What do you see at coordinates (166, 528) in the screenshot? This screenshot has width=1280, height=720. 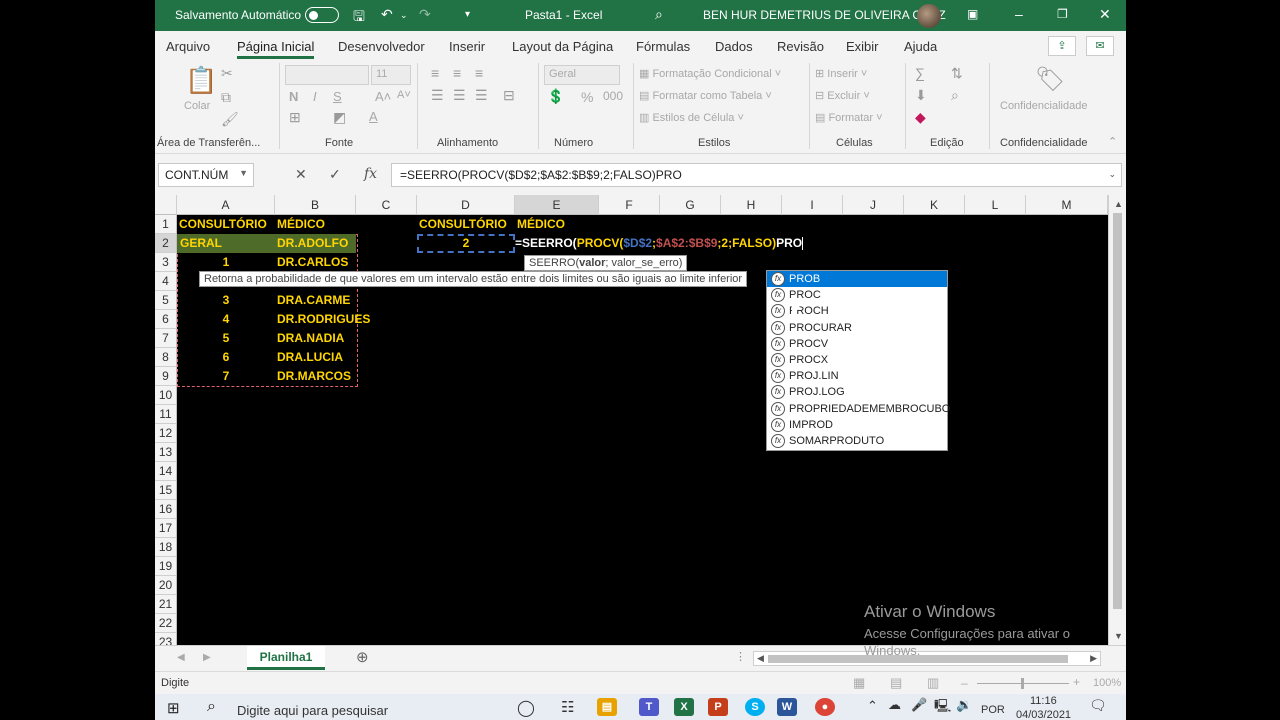 I see `row-header: 17` at bounding box center [166, 528].